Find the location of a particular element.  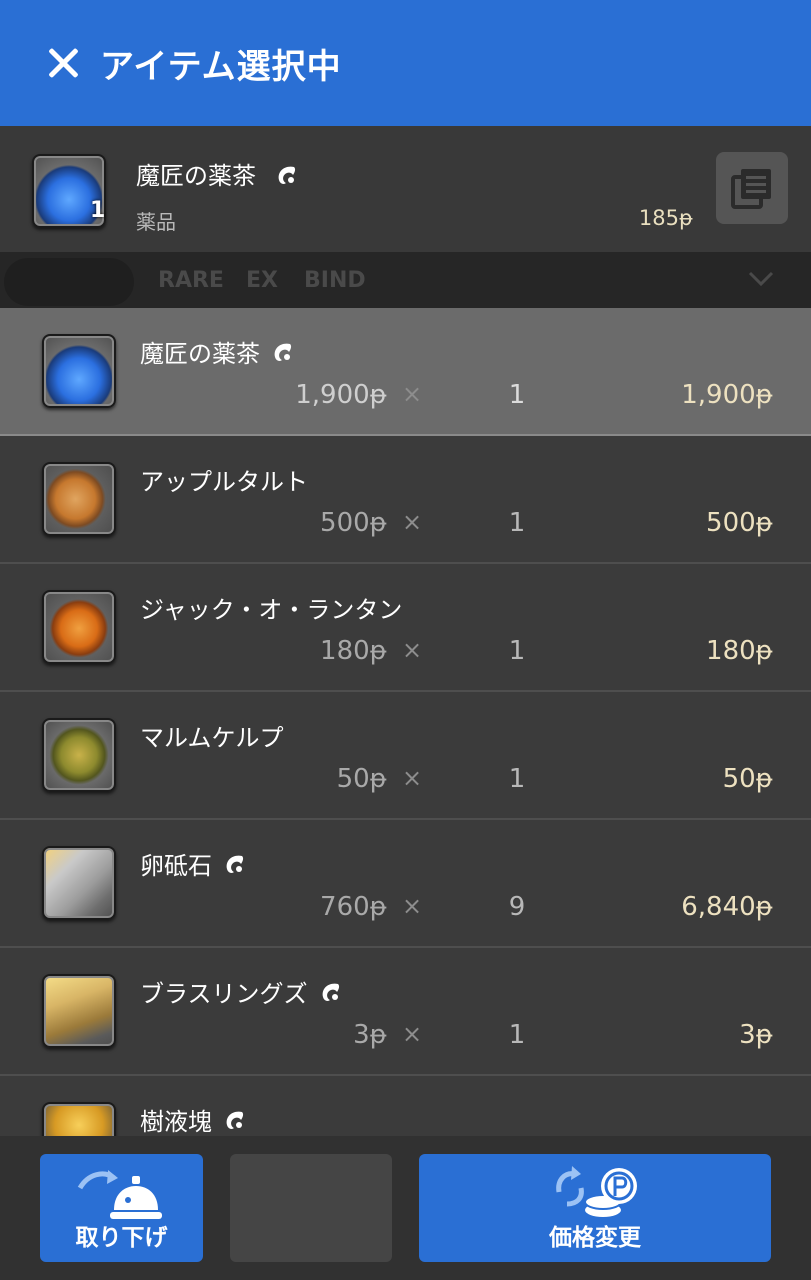

apple-tart-icon is located at coordinates (79, 499).